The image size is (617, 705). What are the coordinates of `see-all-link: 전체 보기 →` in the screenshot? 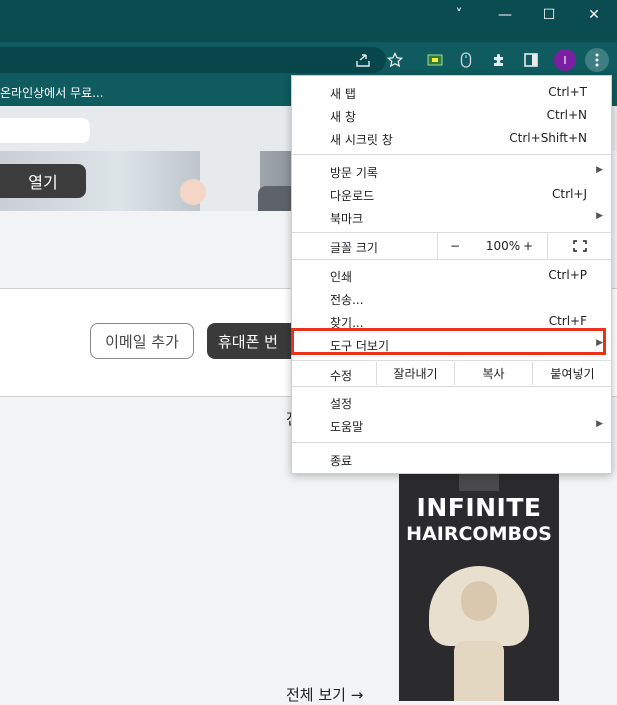 It's located at (324, 694).